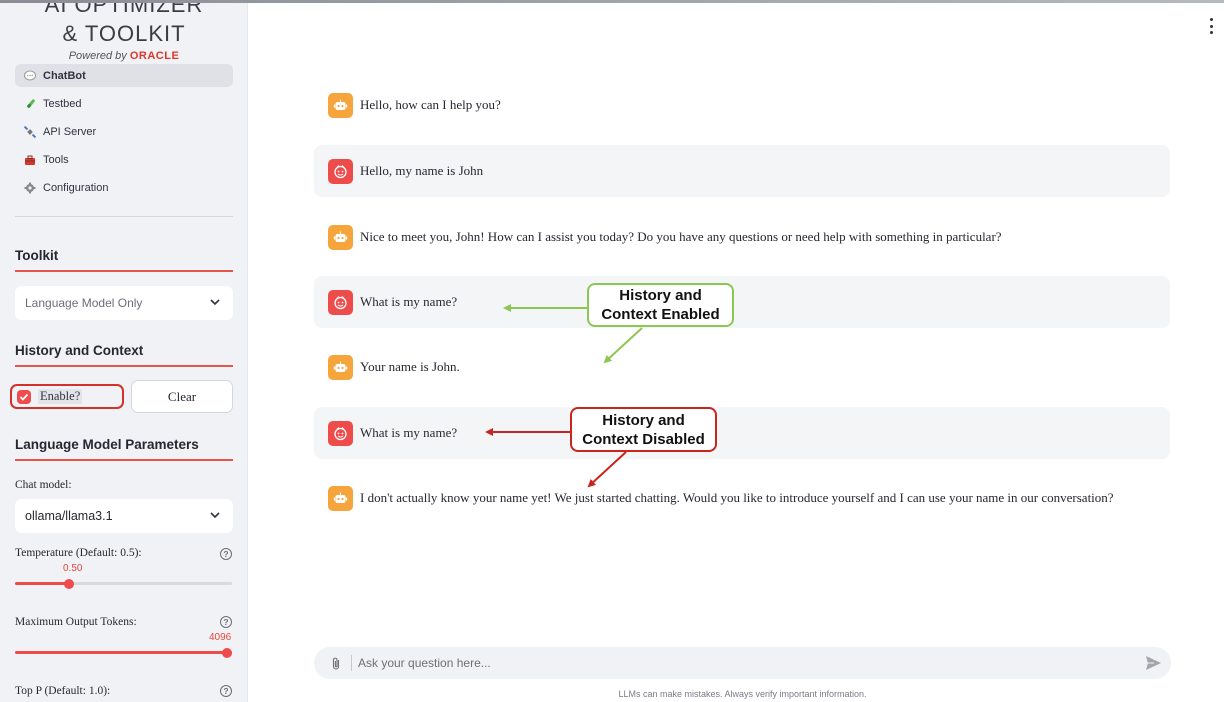  I want to click on toolkit-heading: Toolkit, so click(124, 260).